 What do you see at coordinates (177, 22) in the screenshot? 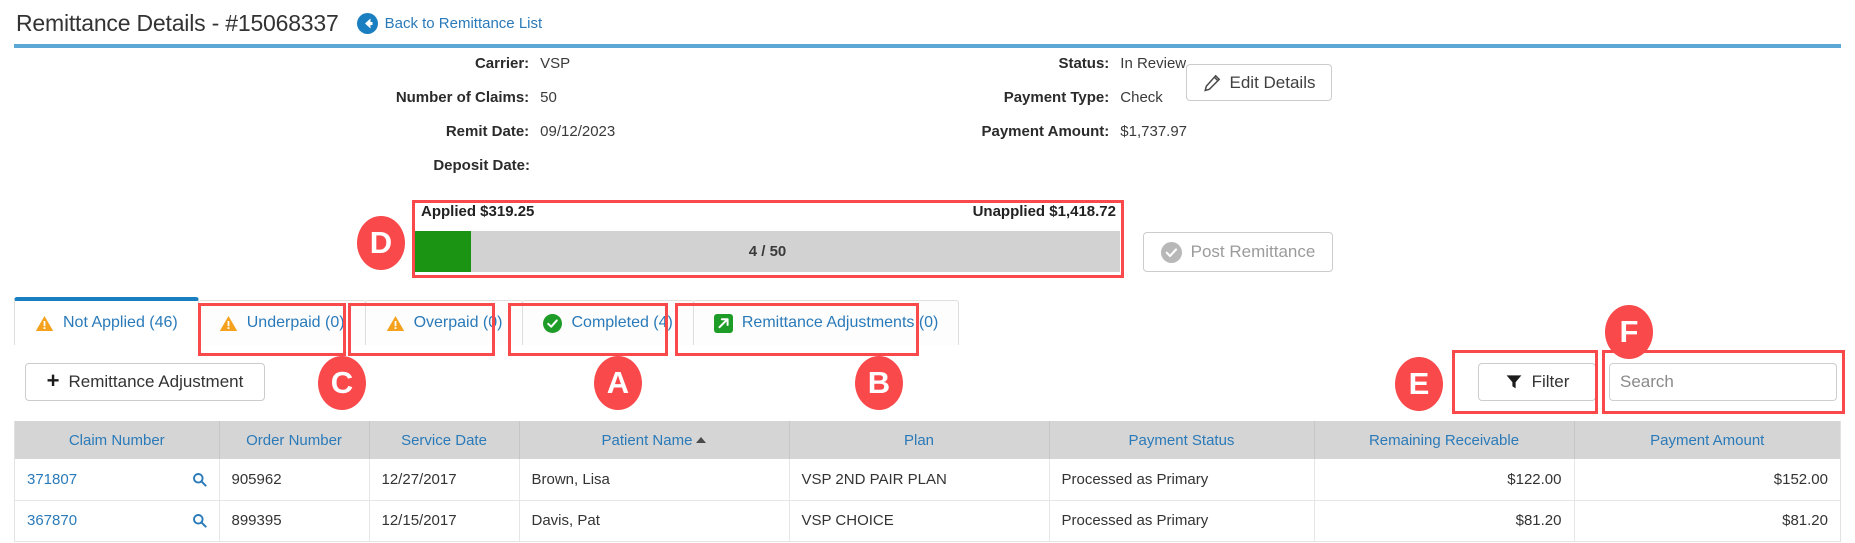
I see `page-title: Remittance Details - #15068337` at bounding box center [177, 22].